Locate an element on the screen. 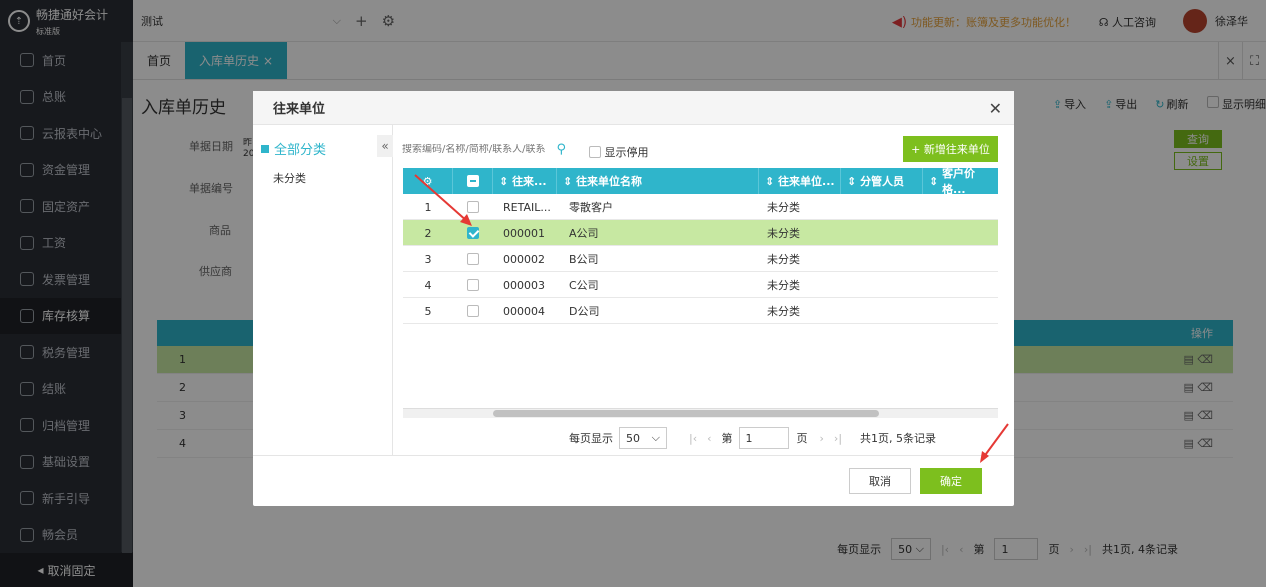 The image size is (1266, 587). pager-summary: 共1页, 5条记录 is located at coordinates (898, 438).